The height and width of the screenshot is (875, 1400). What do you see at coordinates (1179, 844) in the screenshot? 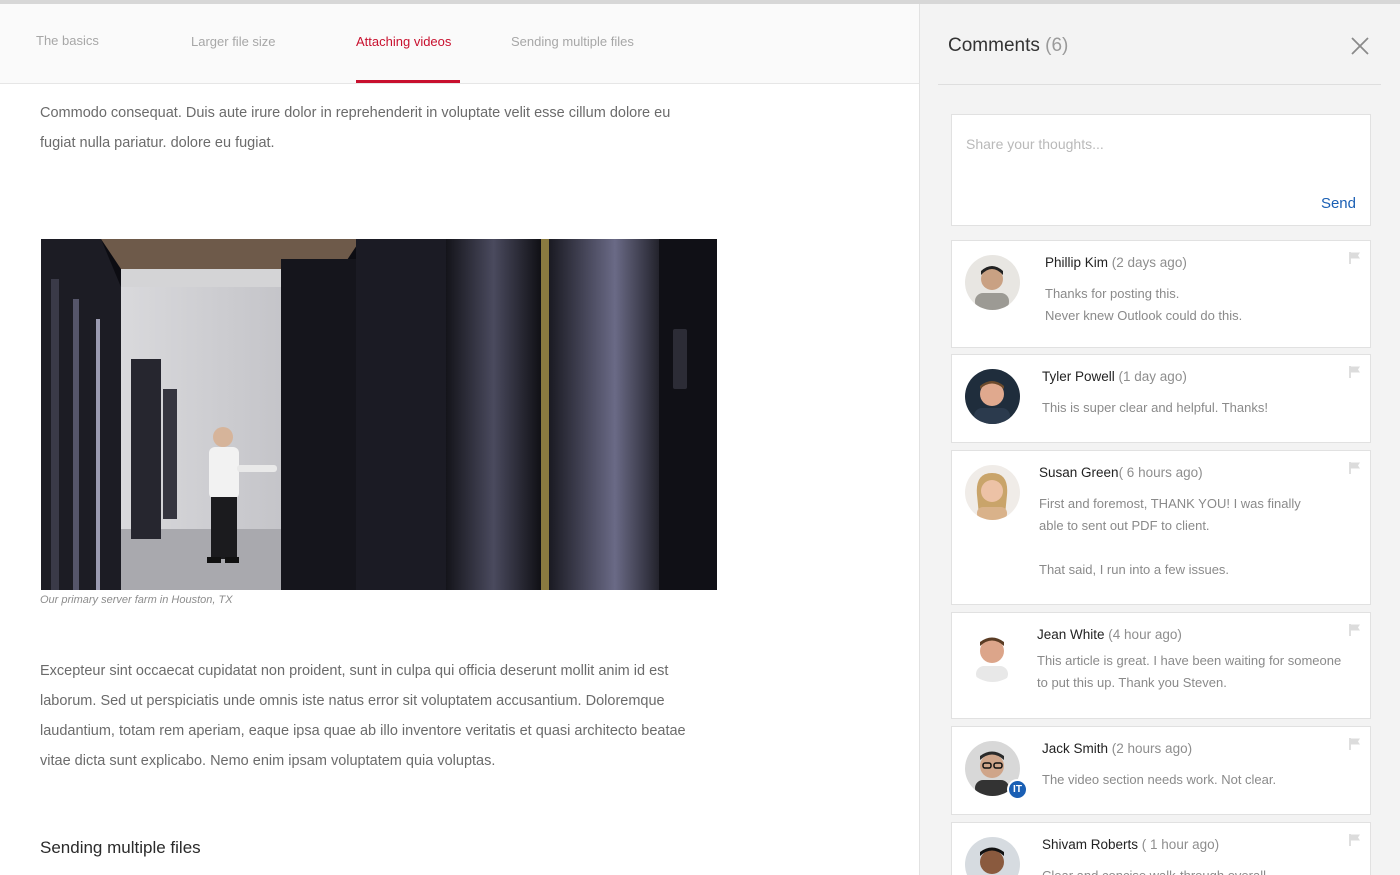
I see `comment-time: ( 1 hour ago)` at bounding box center [1179, 844].